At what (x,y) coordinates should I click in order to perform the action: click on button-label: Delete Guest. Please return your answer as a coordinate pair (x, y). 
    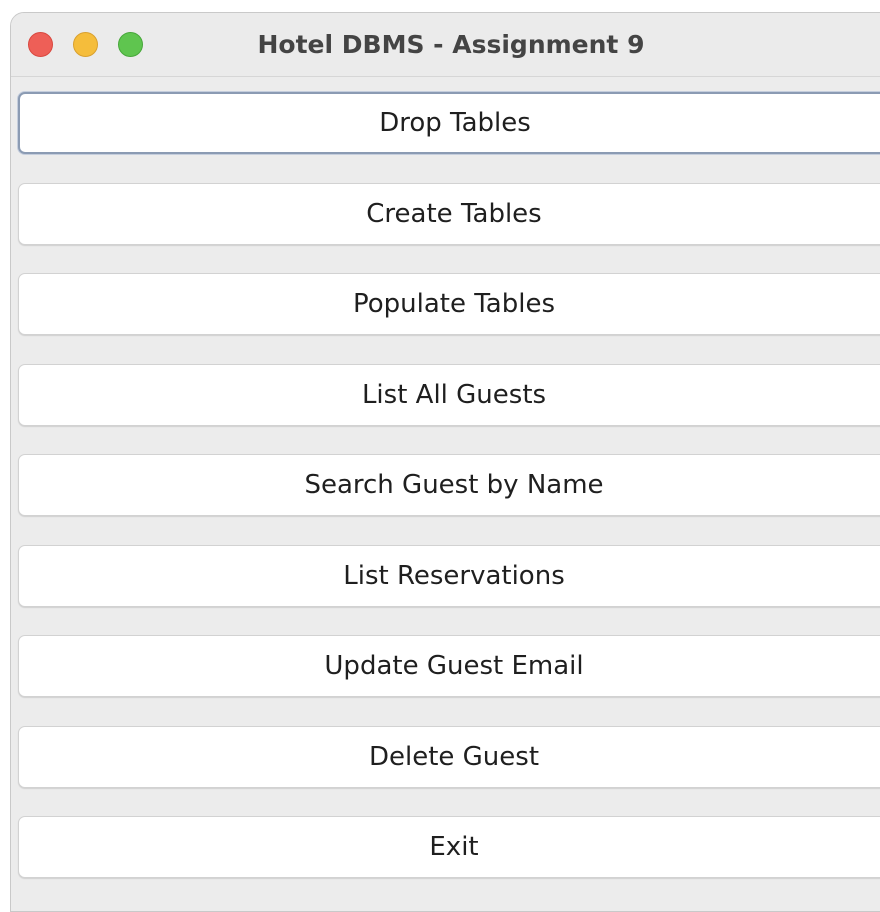
    Looking at the image, I should click on (454, 757).